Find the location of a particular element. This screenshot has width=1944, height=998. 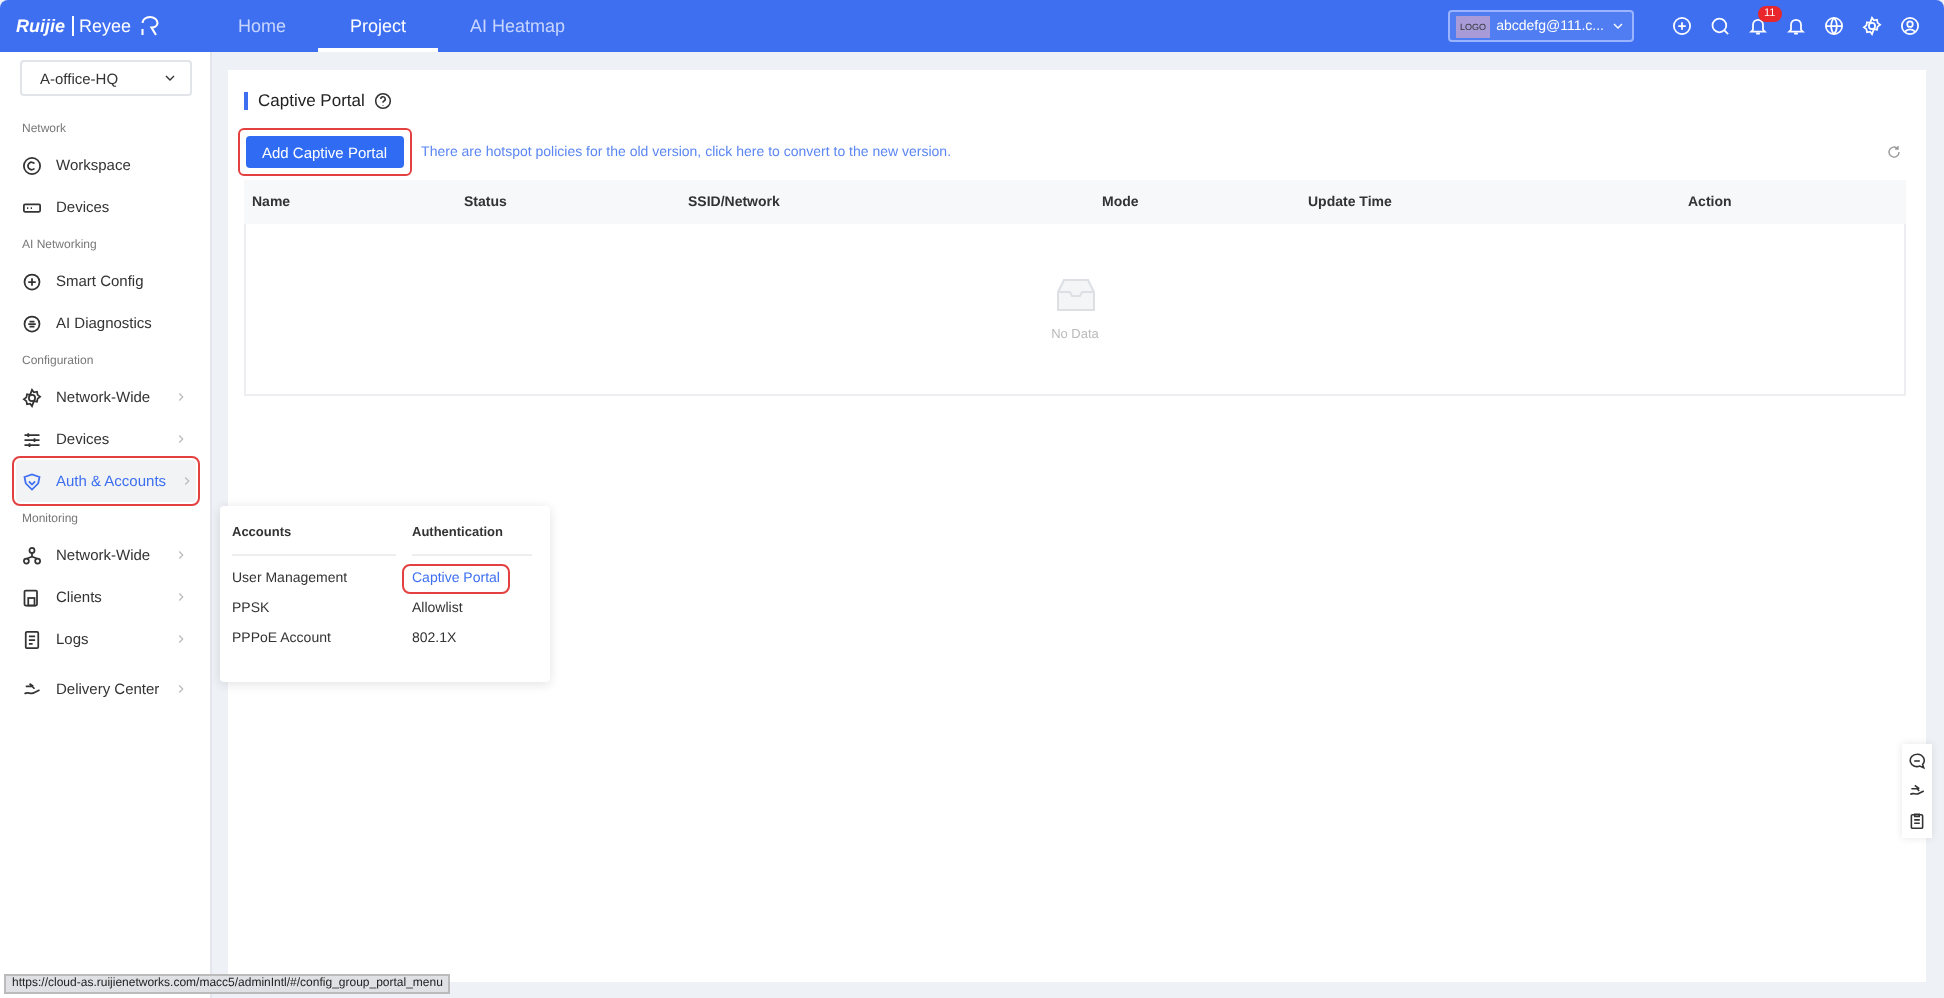

refresh-icon is located at coordinates (1894, 152).